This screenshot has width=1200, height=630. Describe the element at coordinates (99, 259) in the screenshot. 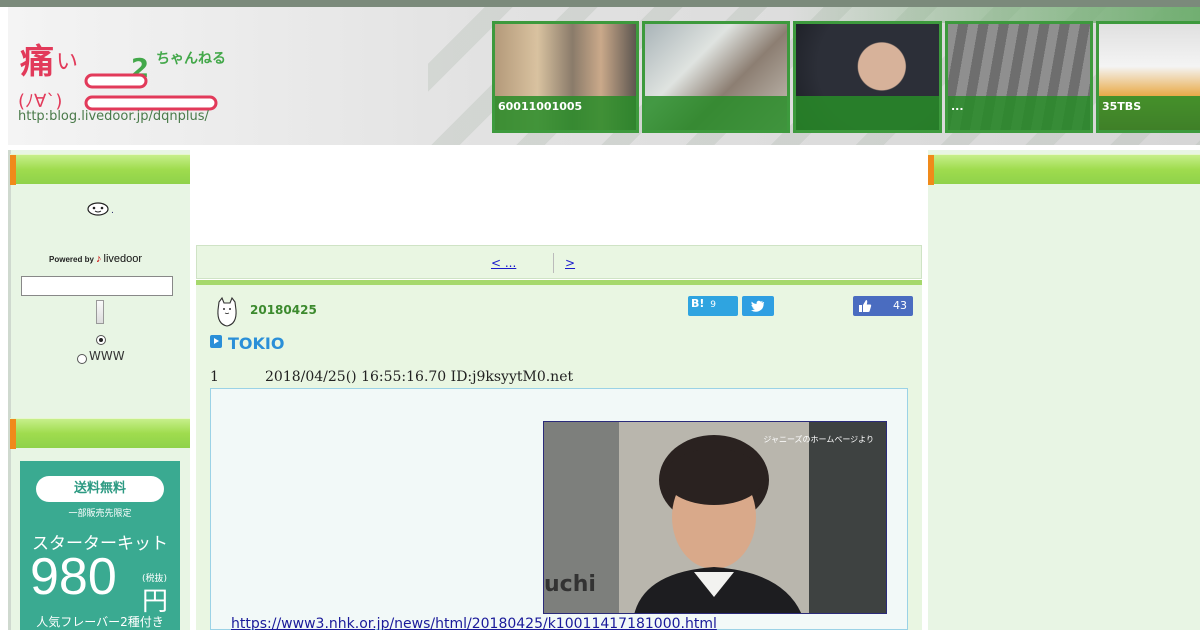

I see `livedoor-mark-icon: ♪` at that location.